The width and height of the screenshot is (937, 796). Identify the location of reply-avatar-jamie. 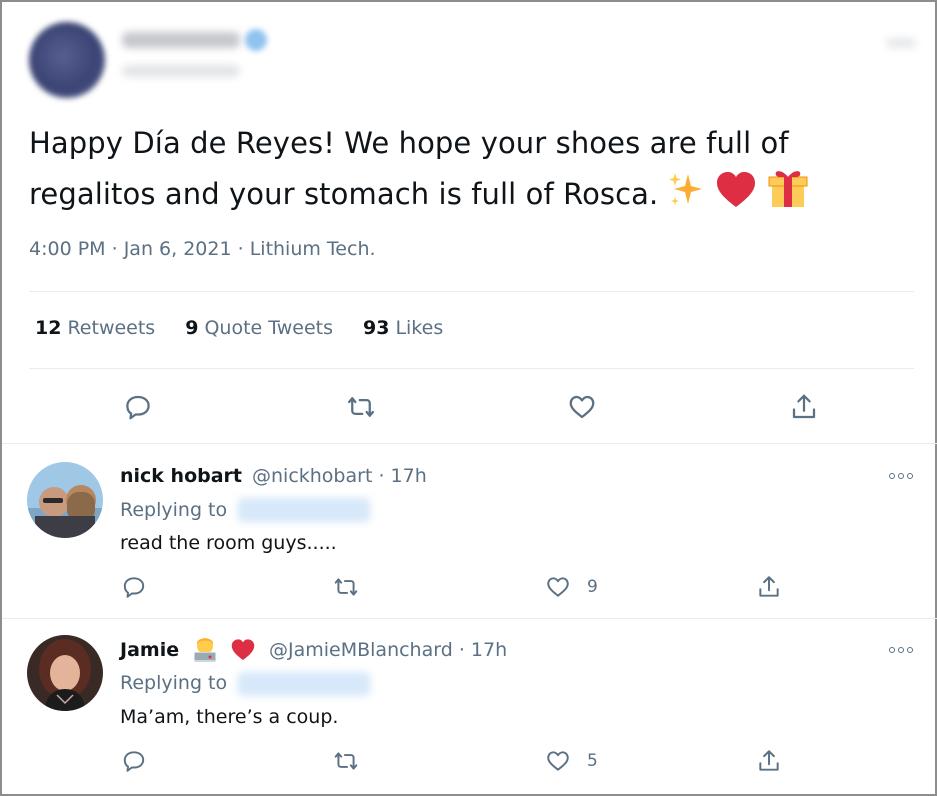
(65, 673).